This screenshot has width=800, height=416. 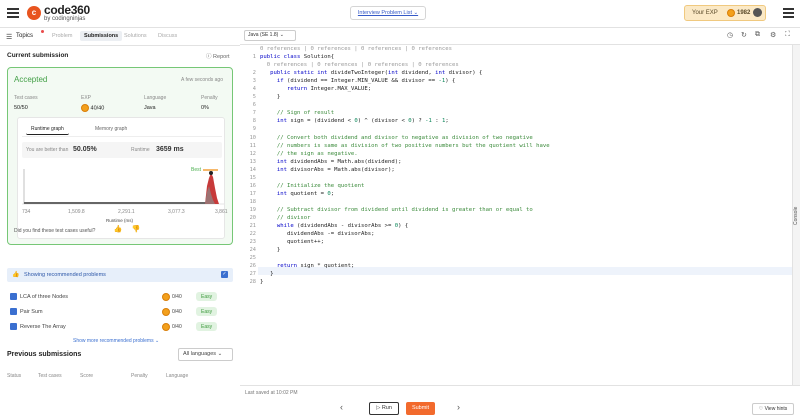 I want to click on console-sidebar: Console, so click(x=796, y=215).